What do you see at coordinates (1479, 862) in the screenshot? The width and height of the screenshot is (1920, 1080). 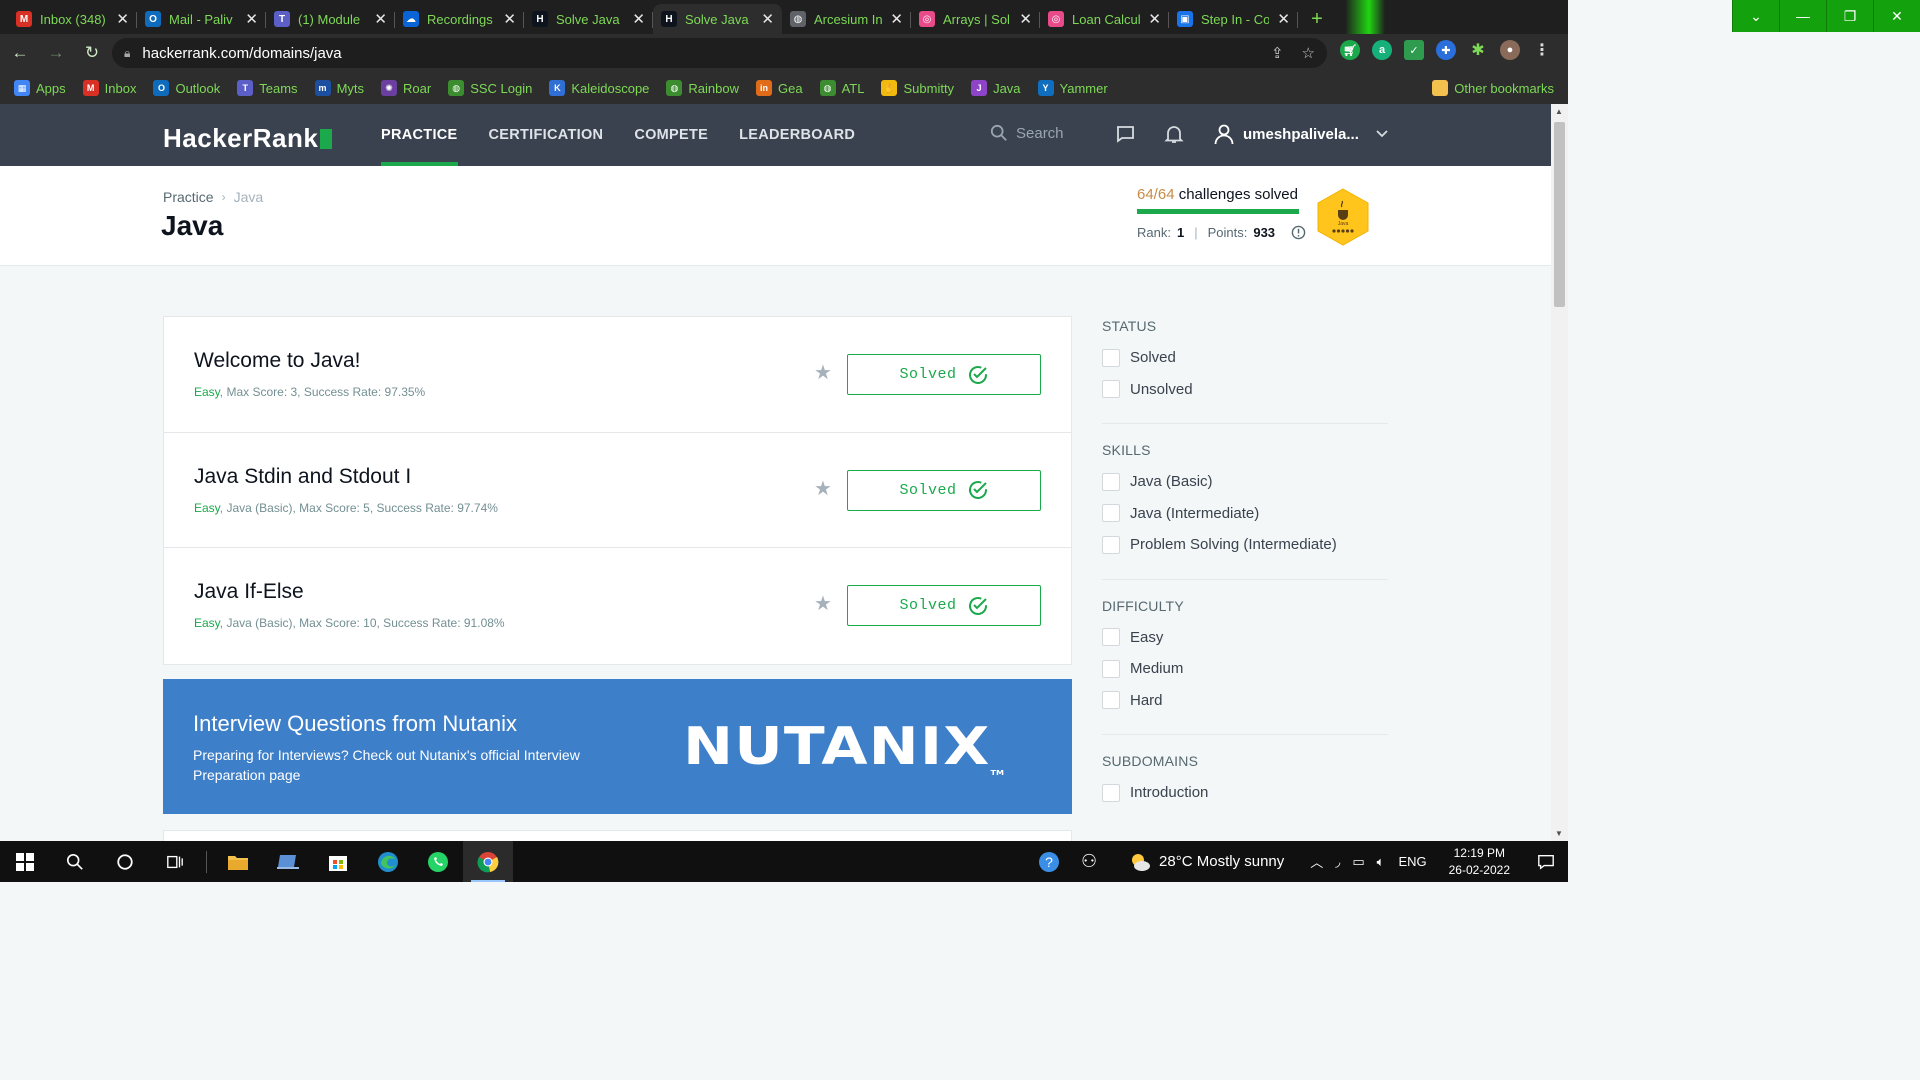 I see `system-clock: 12:19 PM 26-02-2022` at bounding box center [1479, 862].